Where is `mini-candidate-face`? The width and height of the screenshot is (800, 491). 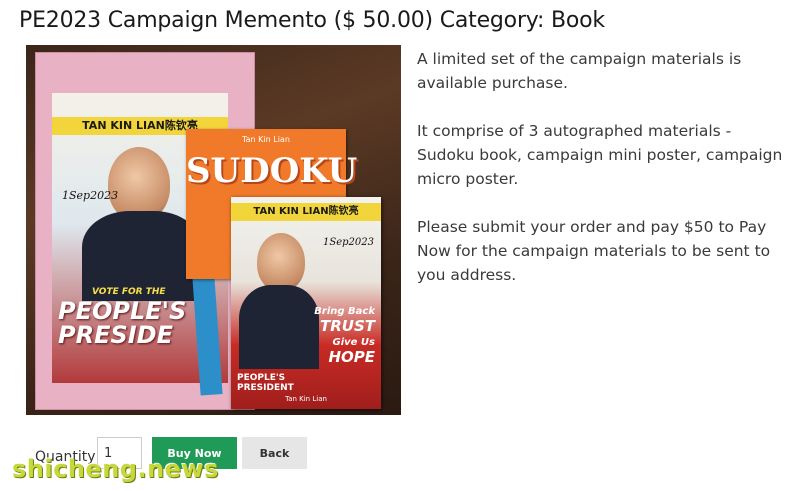 mini-candidate-face is located at coordinates (281, 262).